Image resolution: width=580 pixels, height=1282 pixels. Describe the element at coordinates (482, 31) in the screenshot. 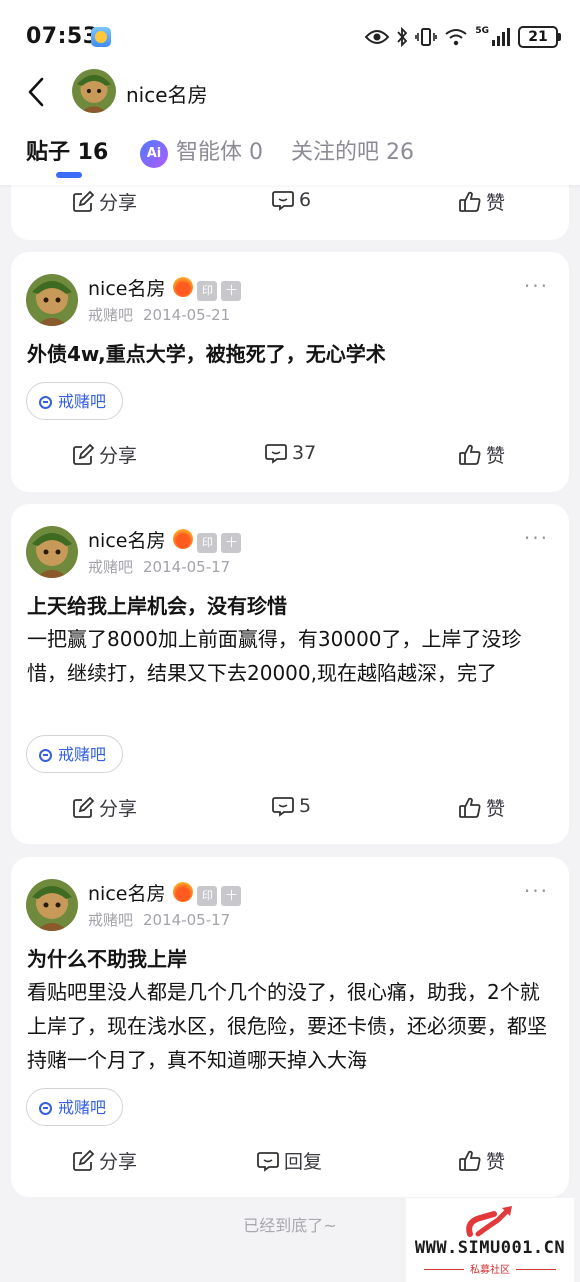

I see `network-label: 5G` at that location.